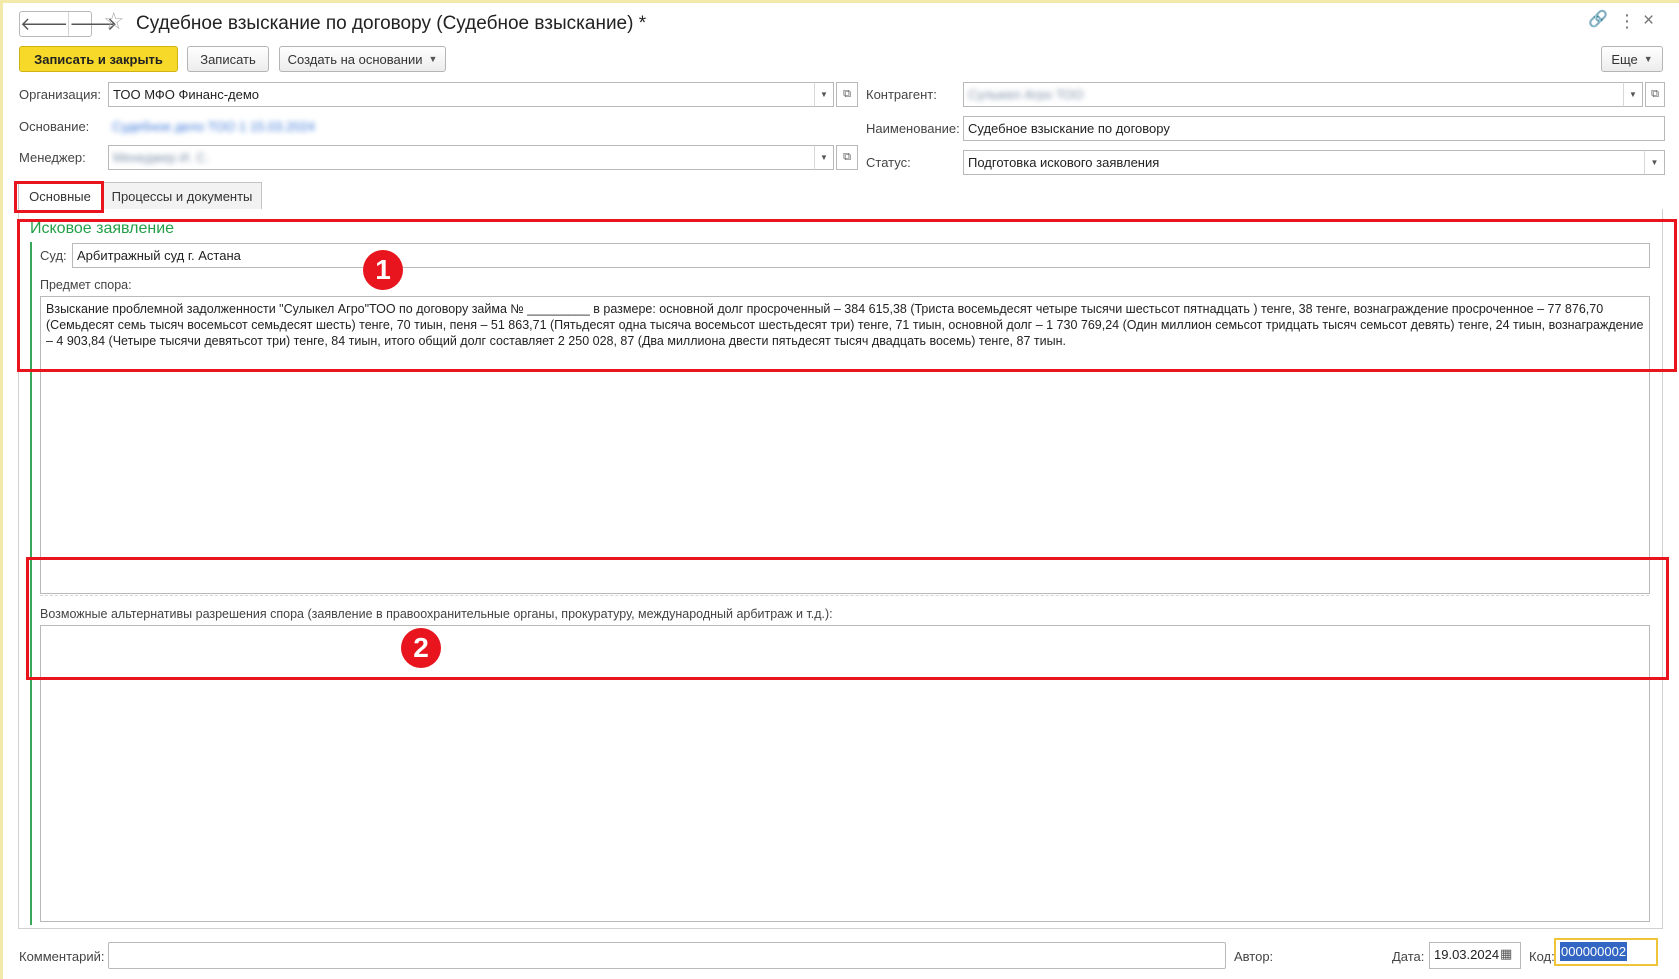 The image size is (1679, 979). I want to click on code-label: Код:, so click(1542, 956).